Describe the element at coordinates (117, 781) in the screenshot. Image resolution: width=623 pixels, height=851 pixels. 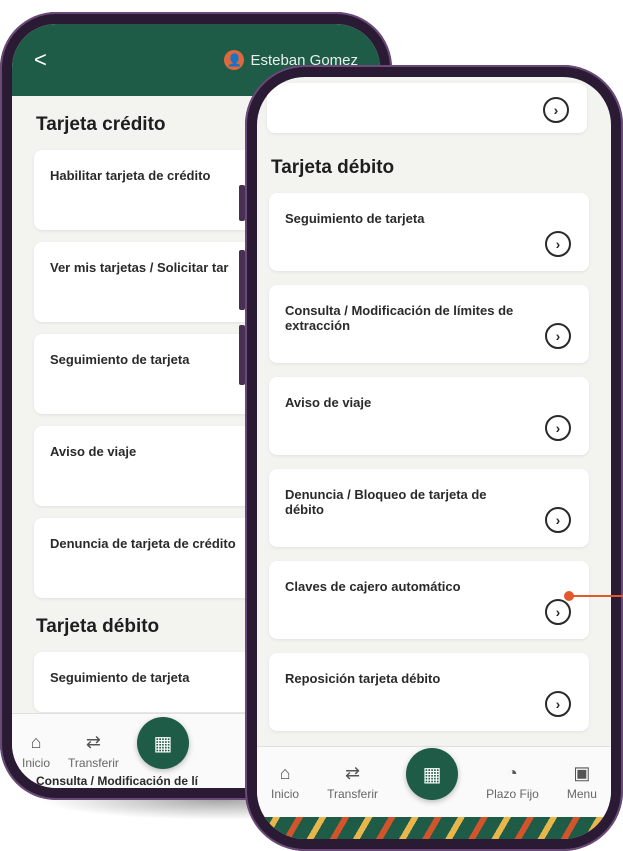
I see `list-item-peek: Consulta / Modificación de lí` at that location.